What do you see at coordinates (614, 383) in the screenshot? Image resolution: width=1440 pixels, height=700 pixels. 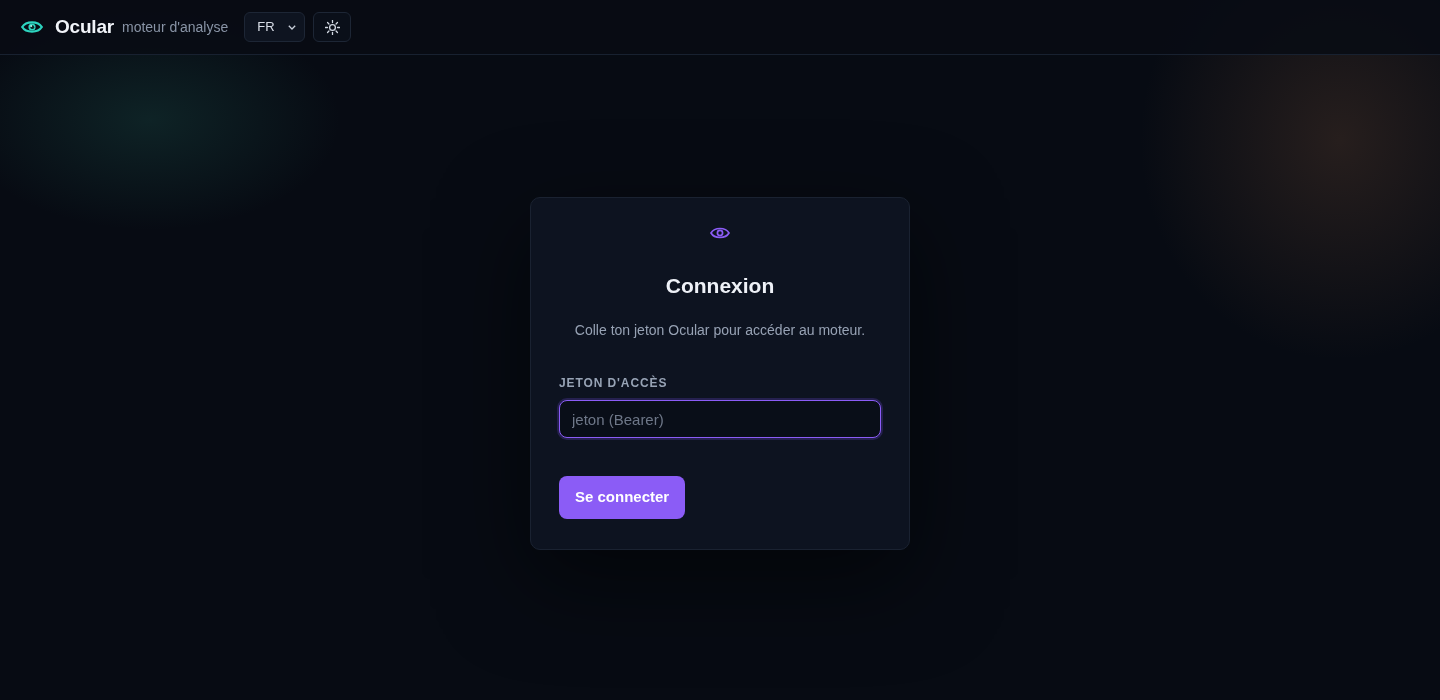 I see `token-field-label: JETON D'ACCÈS` at bounding box center [614, 383].